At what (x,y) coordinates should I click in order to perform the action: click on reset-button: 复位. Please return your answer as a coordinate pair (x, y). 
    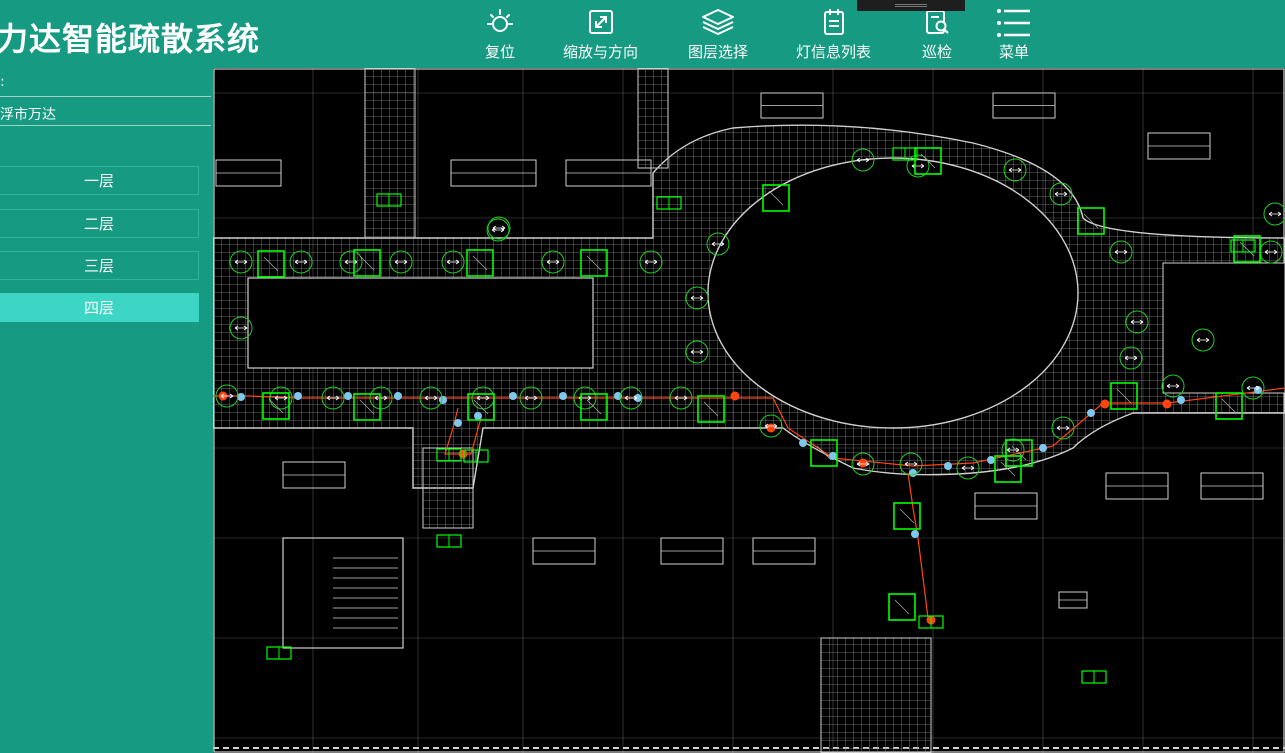
    Looking at the image, I should click on (500, 34).